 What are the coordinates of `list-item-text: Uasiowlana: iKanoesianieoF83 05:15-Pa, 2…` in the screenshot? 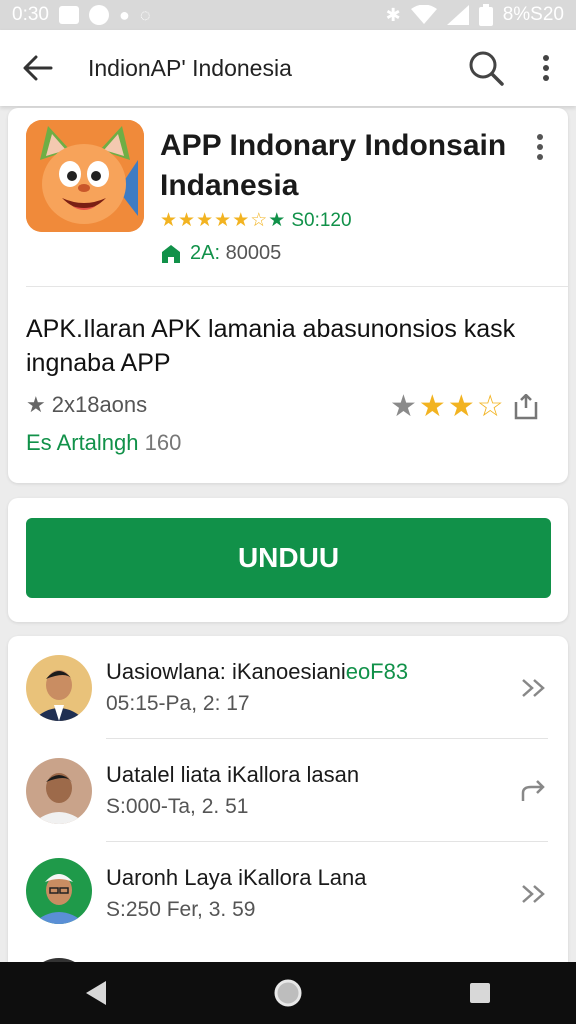 It's located at (257, 688).